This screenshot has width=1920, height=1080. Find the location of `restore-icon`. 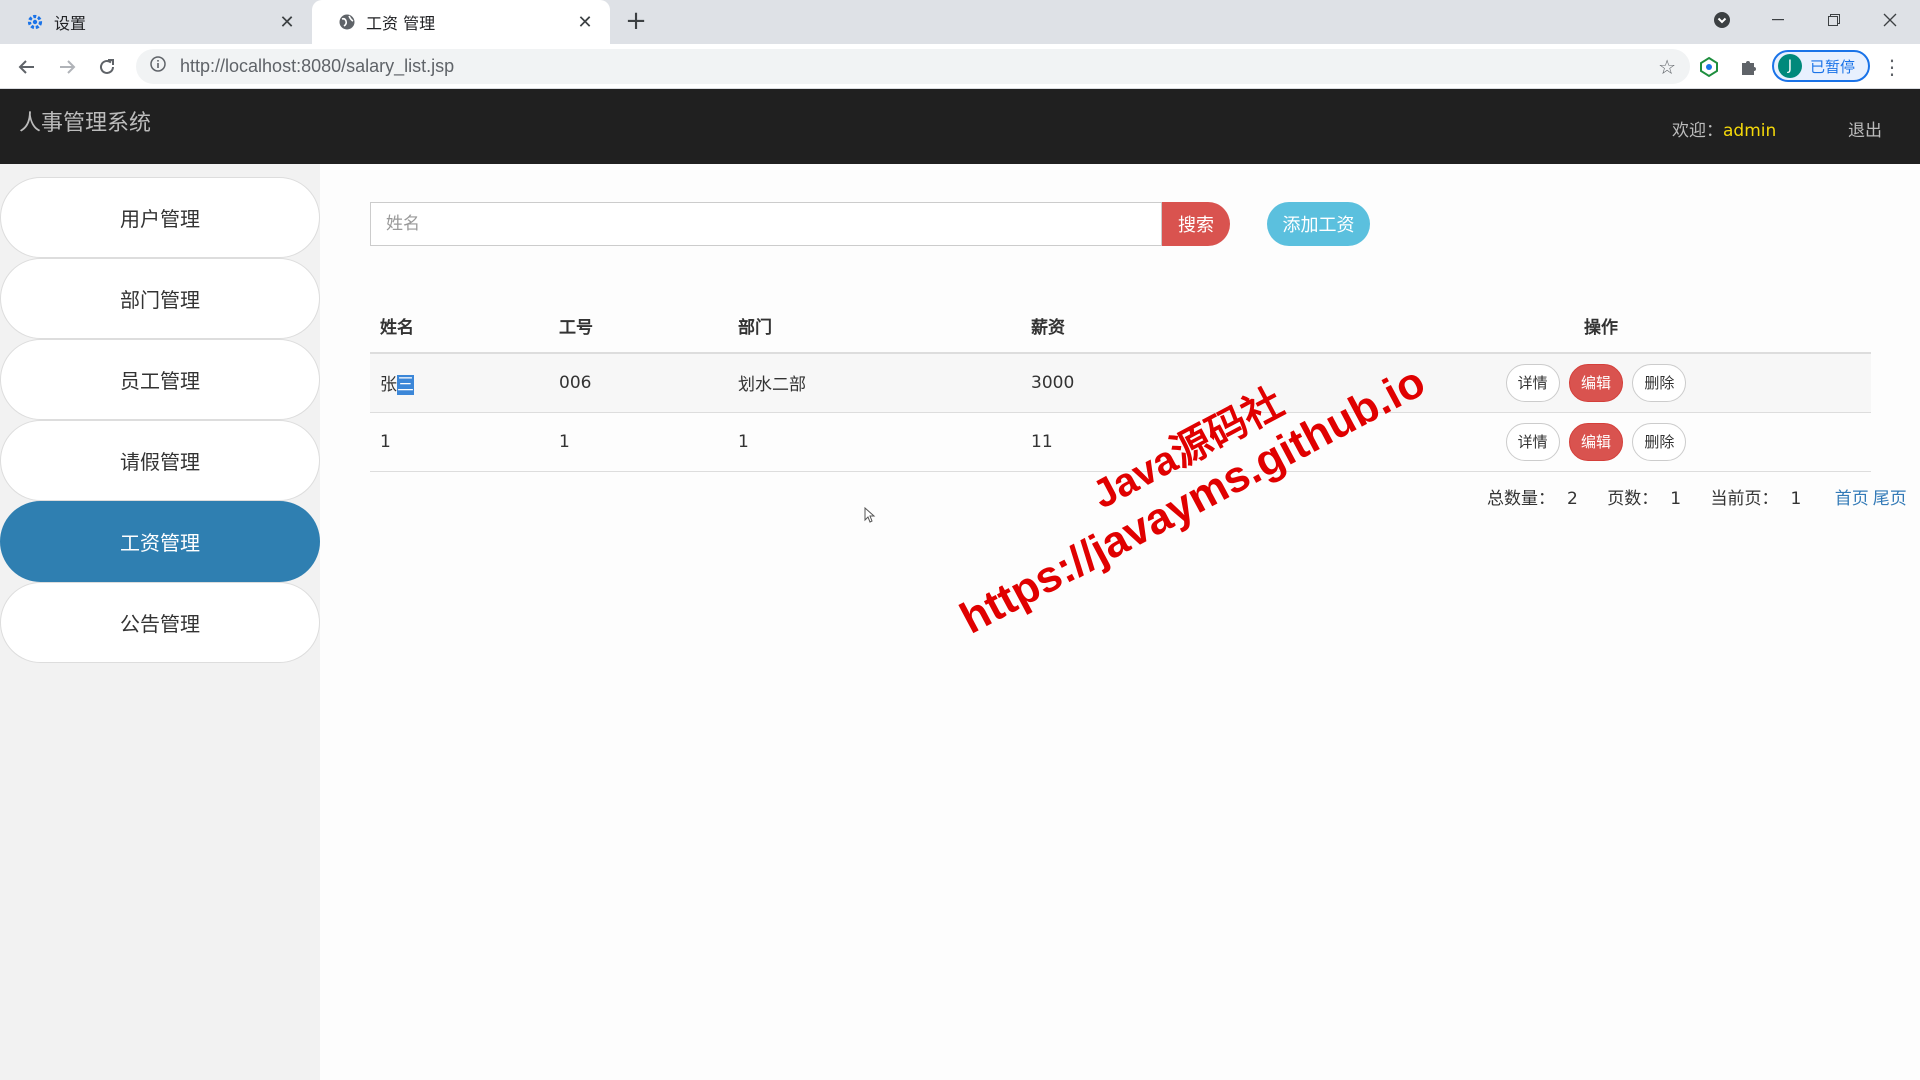

restore-icon is located at coordinates (1834, 20).